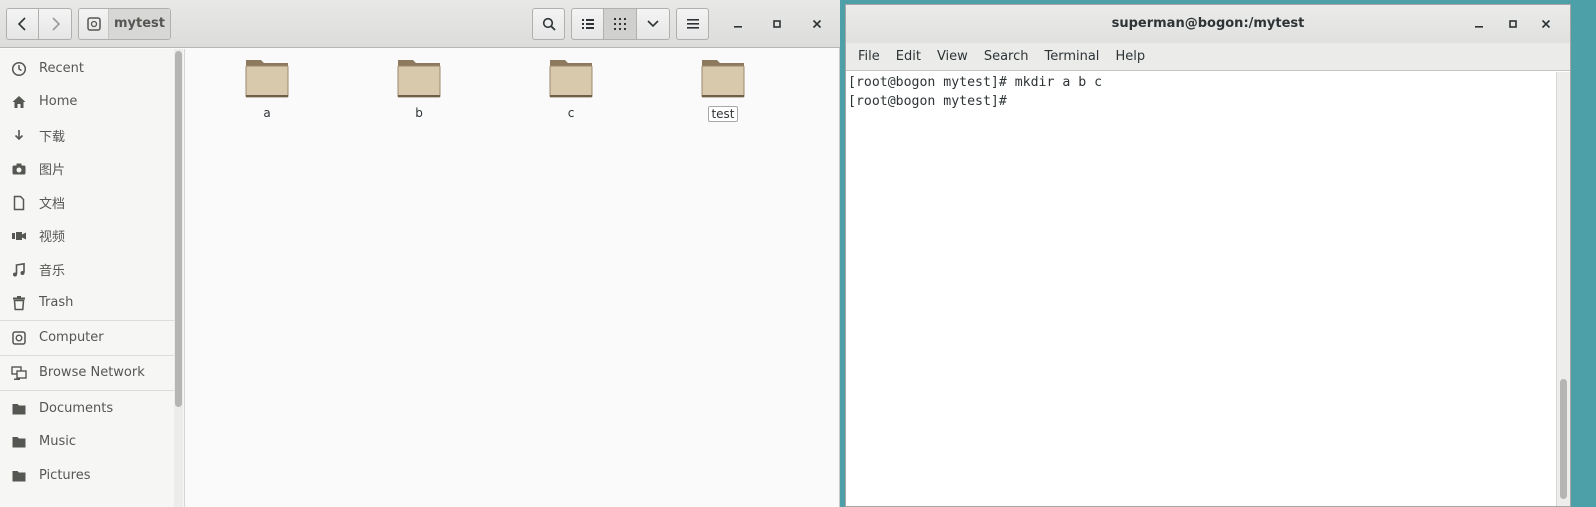  What do you see at coordinates (87, 101) in the screenshot?
I see `sidebar-item-home: Home` at bounding box center [87, 101].